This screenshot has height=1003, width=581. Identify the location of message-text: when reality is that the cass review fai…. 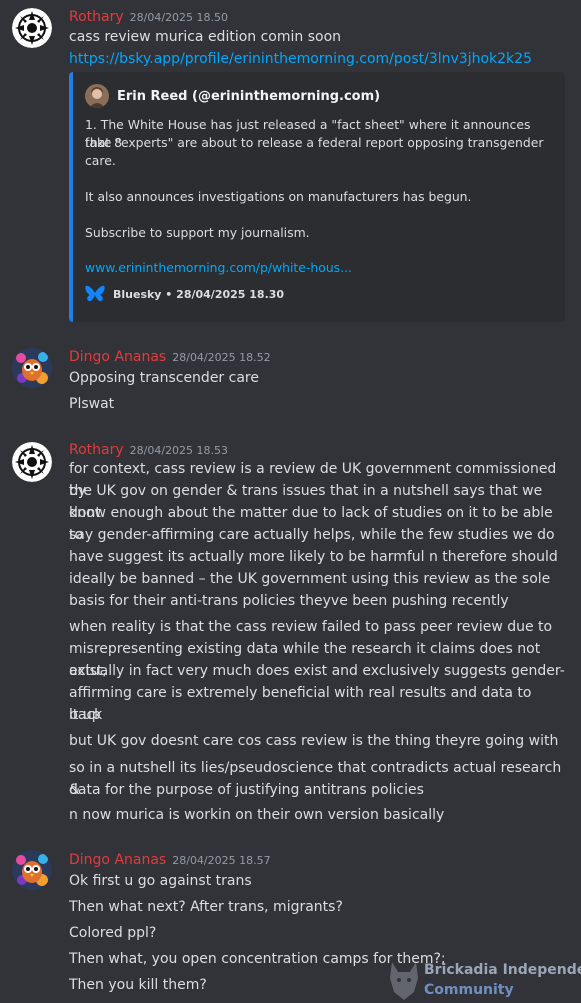
(311, 627).